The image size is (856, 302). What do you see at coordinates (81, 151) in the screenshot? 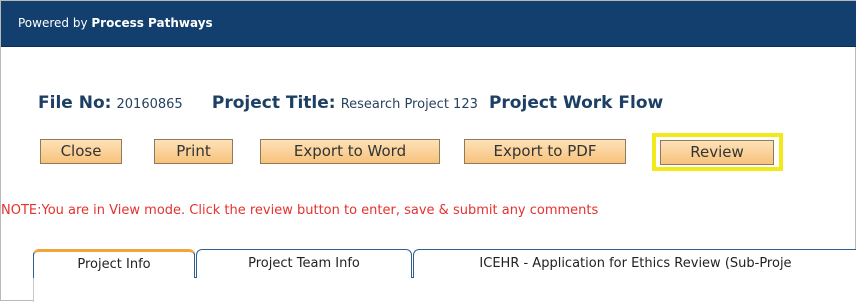
I see `close-button: Close` at bounding box center [81, 151].